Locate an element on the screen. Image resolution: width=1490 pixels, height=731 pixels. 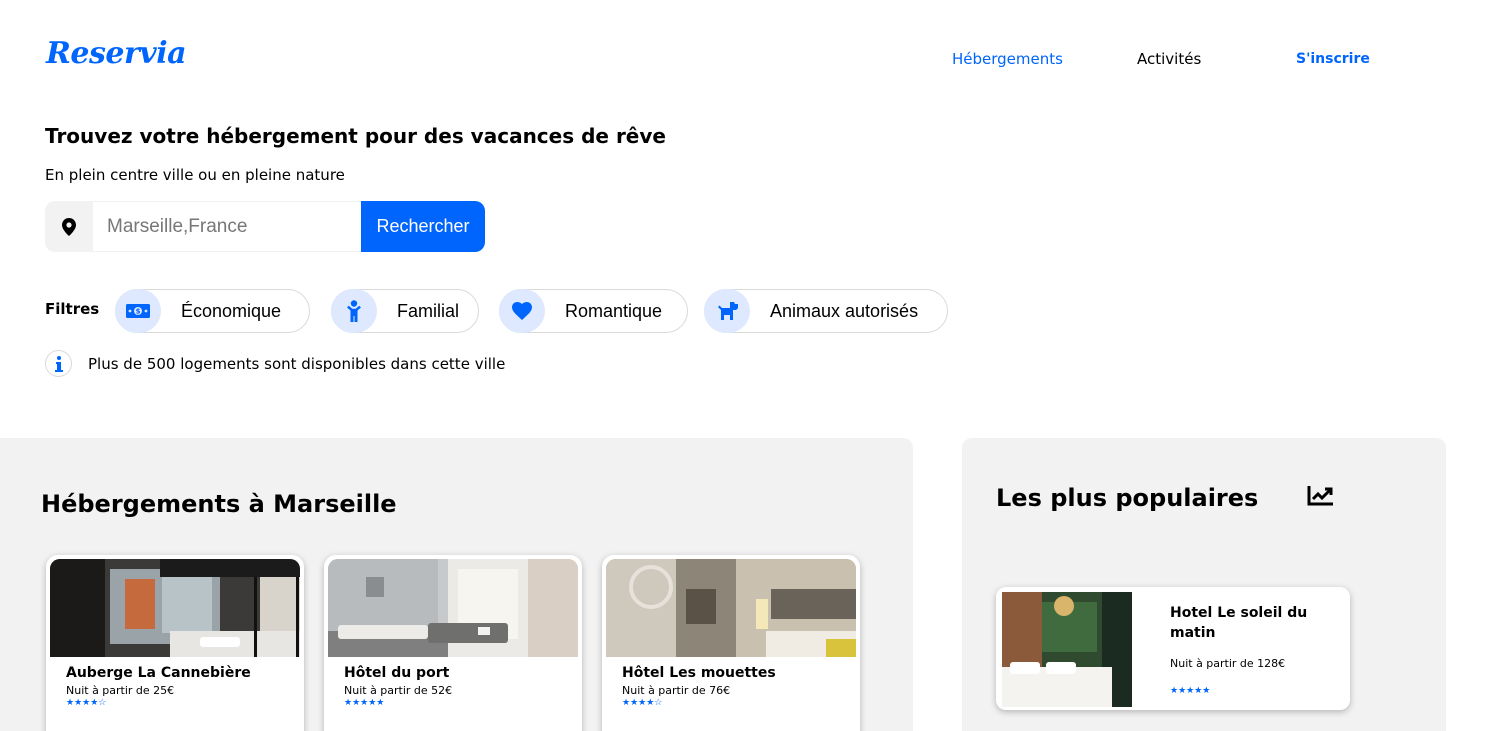
filters-label: Filtres is located at coordinates (72, 309).